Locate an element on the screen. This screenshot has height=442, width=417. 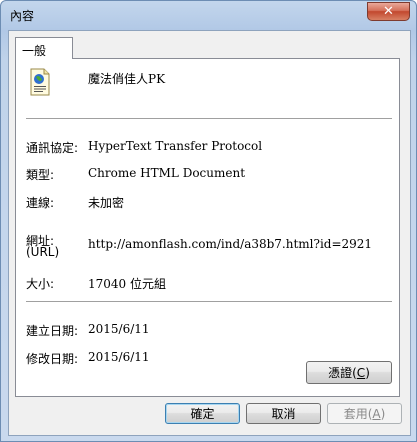
html-document-icon is located at coordinates (40, 82).